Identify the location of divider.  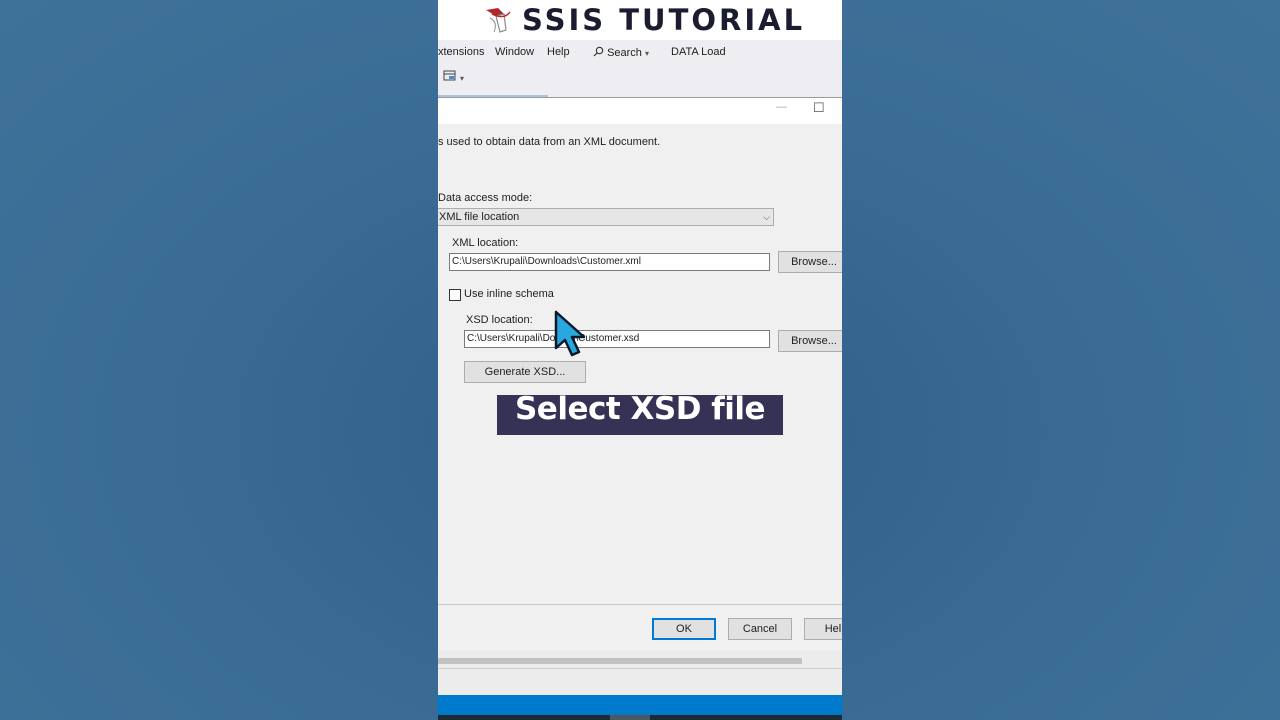
(640, 668).